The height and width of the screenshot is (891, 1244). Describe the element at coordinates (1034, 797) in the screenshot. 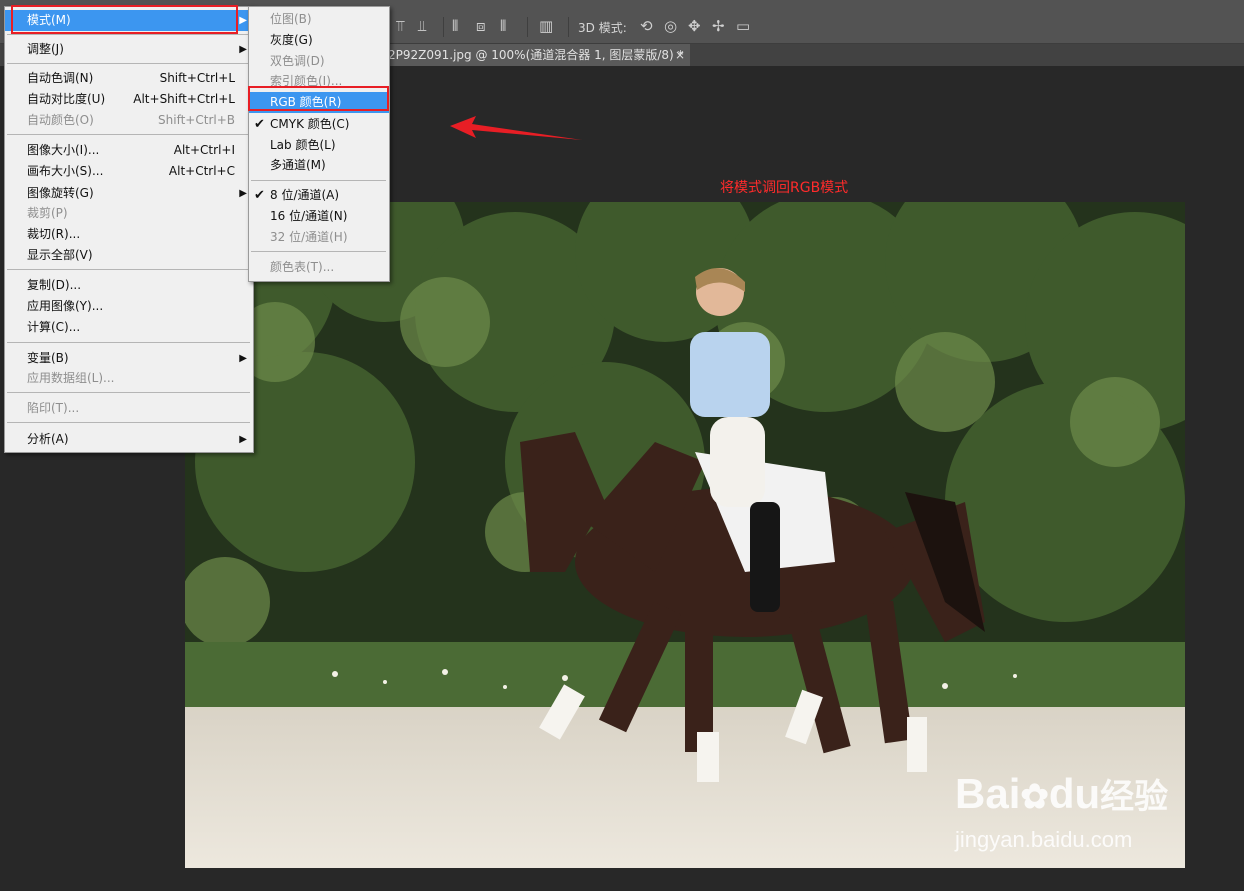

I see `paw-icon: ✿` at that location.